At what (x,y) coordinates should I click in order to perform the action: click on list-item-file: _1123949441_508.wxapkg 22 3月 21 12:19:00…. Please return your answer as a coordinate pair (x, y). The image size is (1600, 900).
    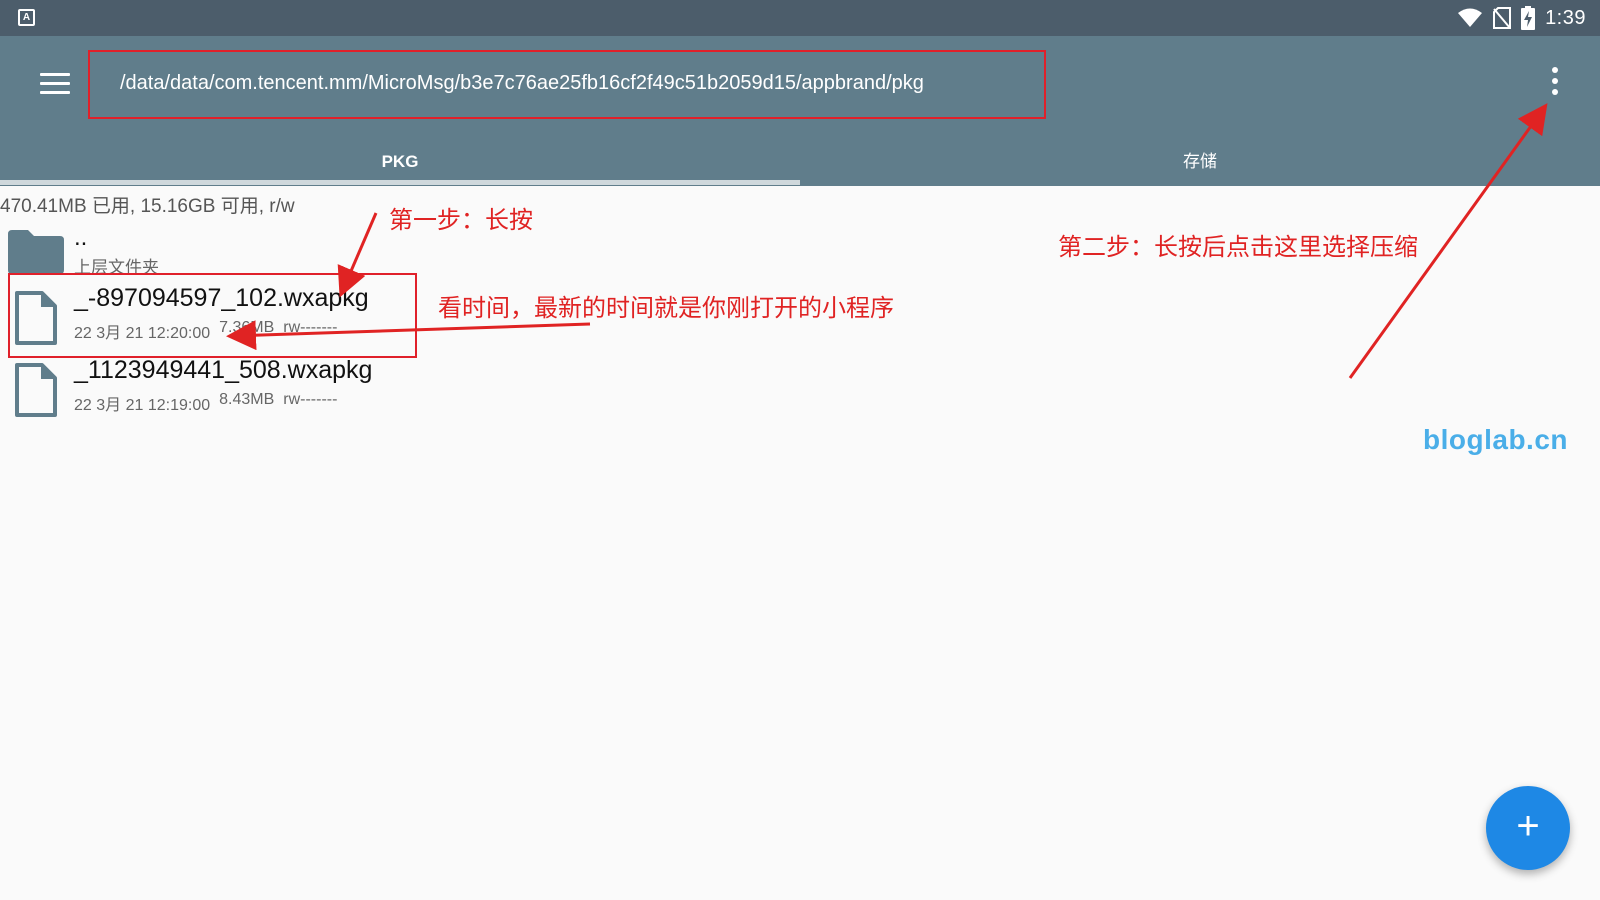
    Looking at the image, I should click on (800, 387).